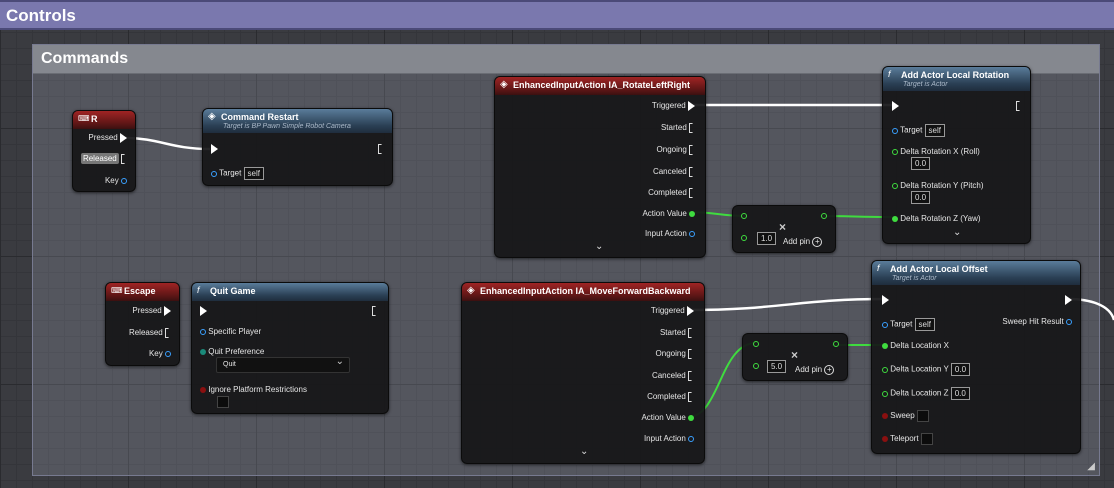  I want to click on canceled-pin-row: Canceled, so click(673, 376).